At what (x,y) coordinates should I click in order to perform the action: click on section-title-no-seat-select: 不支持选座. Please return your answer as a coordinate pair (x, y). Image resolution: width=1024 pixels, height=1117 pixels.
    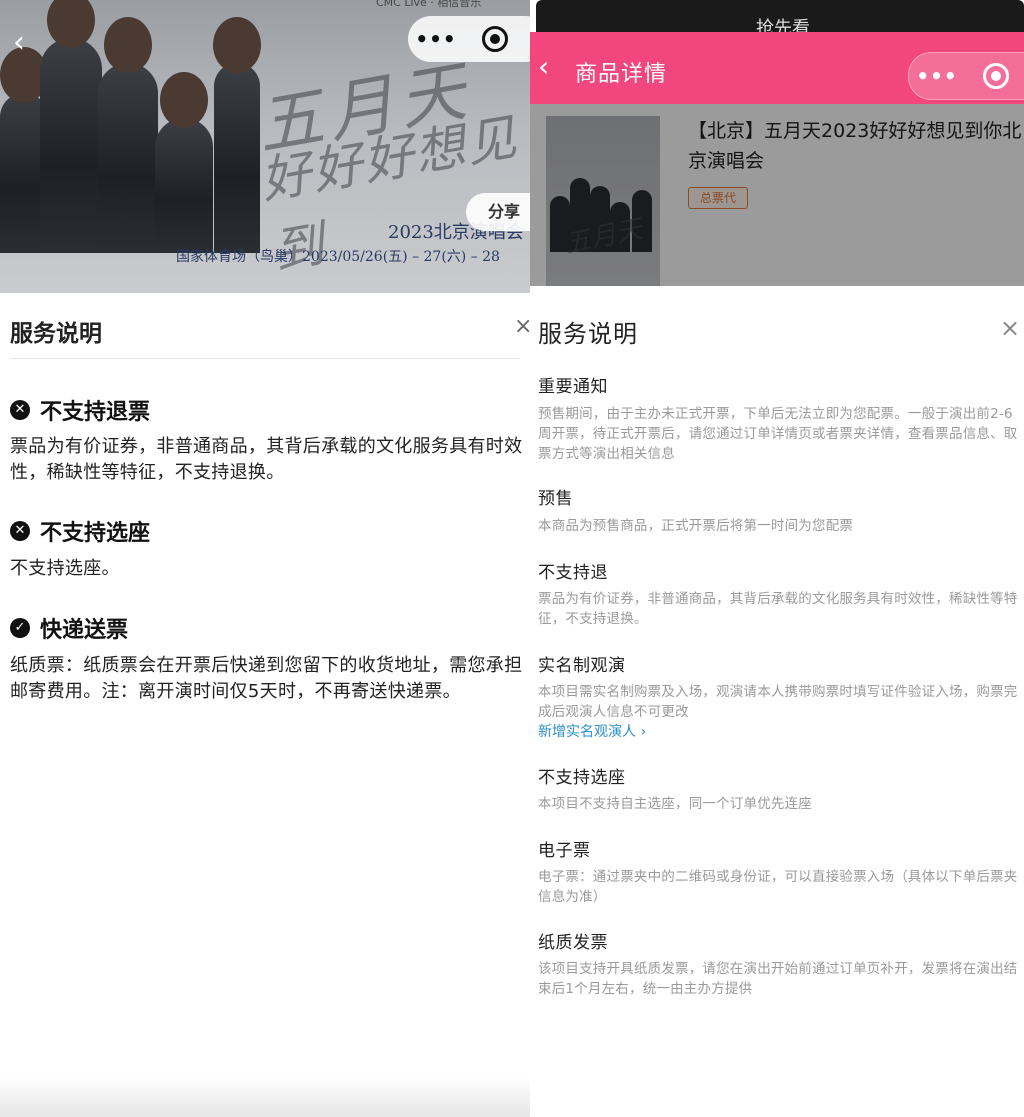
    Looking at the image, I should click on (582, 778).